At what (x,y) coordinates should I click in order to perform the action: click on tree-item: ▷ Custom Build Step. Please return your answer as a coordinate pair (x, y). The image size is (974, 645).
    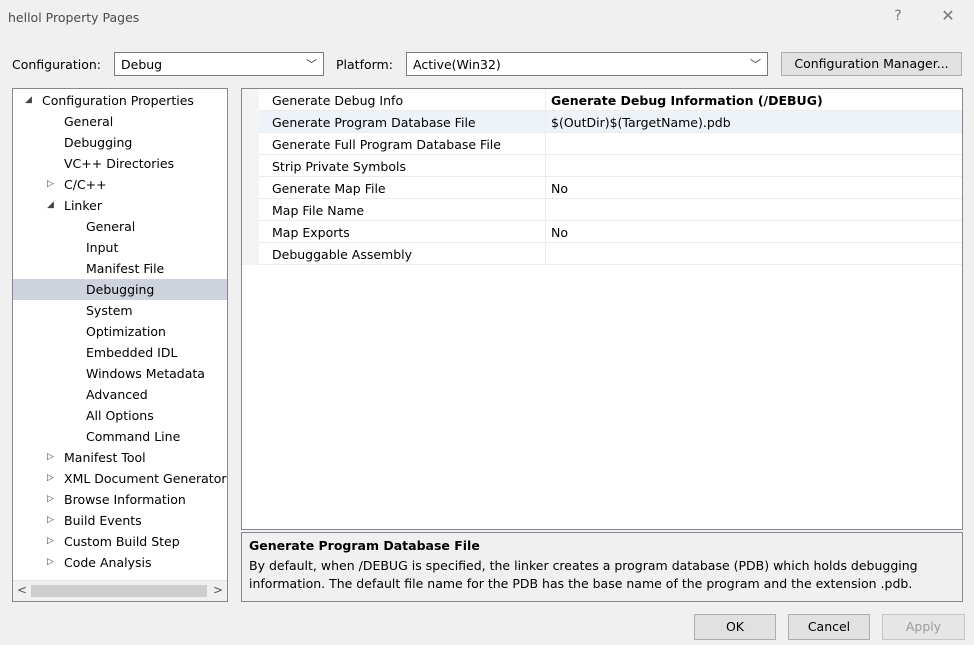
    Looking at the image, I should click on (120, 541).